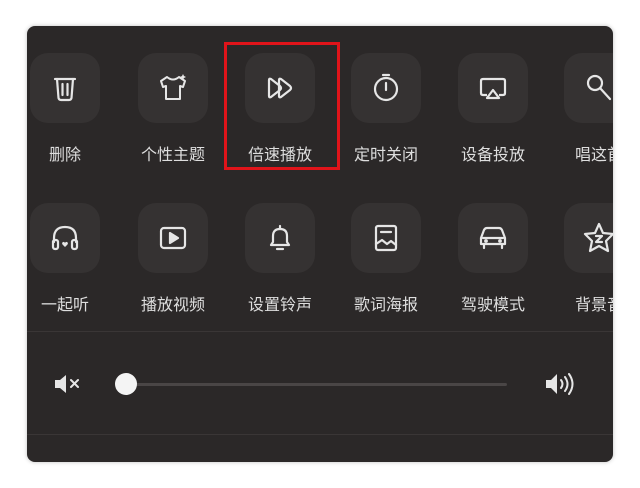 The height and width of the screenshot is (488, 640). Describe the element at coordinates (280, 88) in the screenshot. I see `fast-forward-icon` at that location.